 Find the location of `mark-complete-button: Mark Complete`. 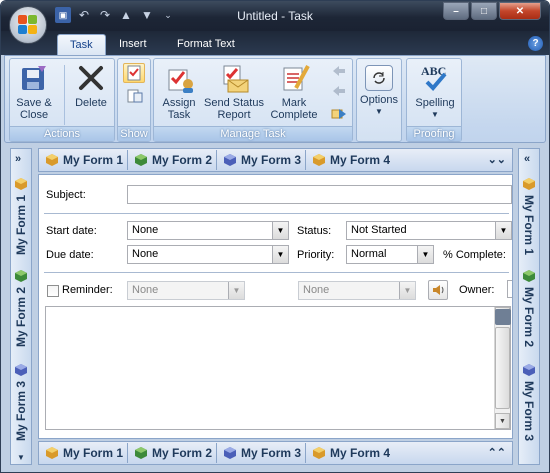

mark-complete-button: Mark Complete is located at coordinates (294, 91).